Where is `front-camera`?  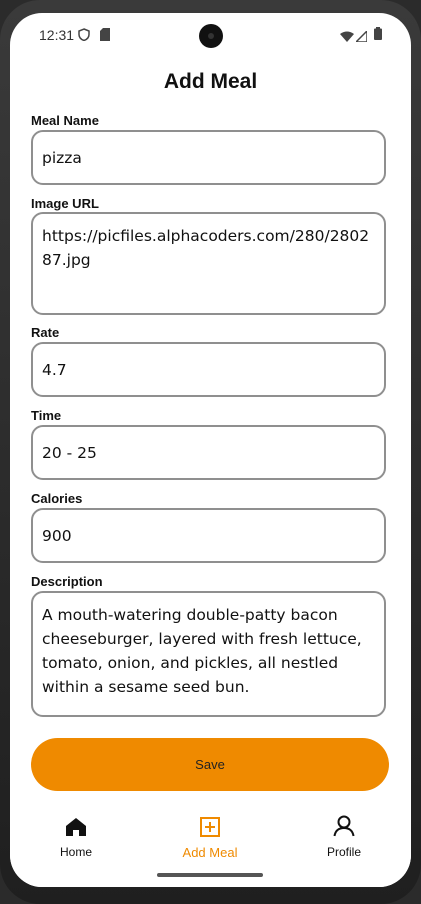
front-camera is located at coordinates (211, 36).